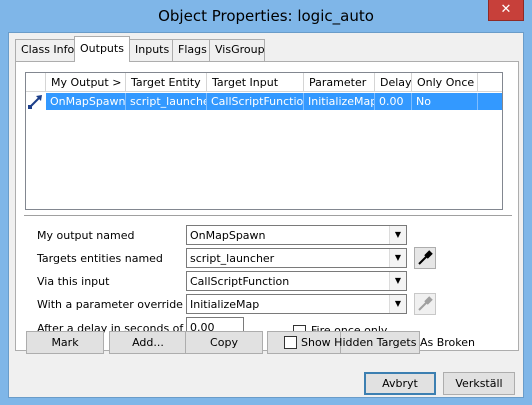  I want to click on column-label: Target Input, so click(245, 82).